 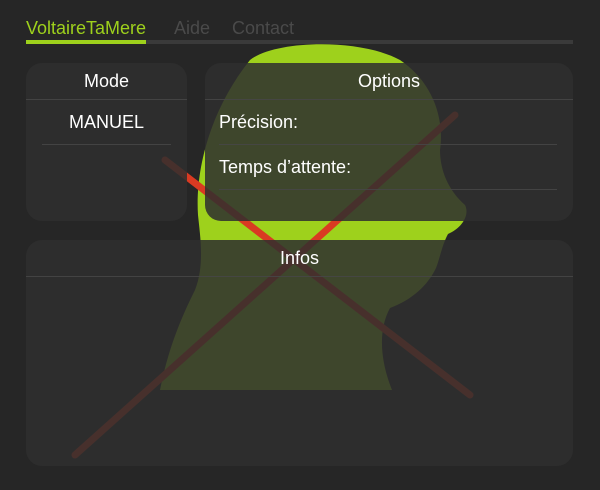 I want to click on mode-panel: Mode MANUEL, so click(x=106, y=142).